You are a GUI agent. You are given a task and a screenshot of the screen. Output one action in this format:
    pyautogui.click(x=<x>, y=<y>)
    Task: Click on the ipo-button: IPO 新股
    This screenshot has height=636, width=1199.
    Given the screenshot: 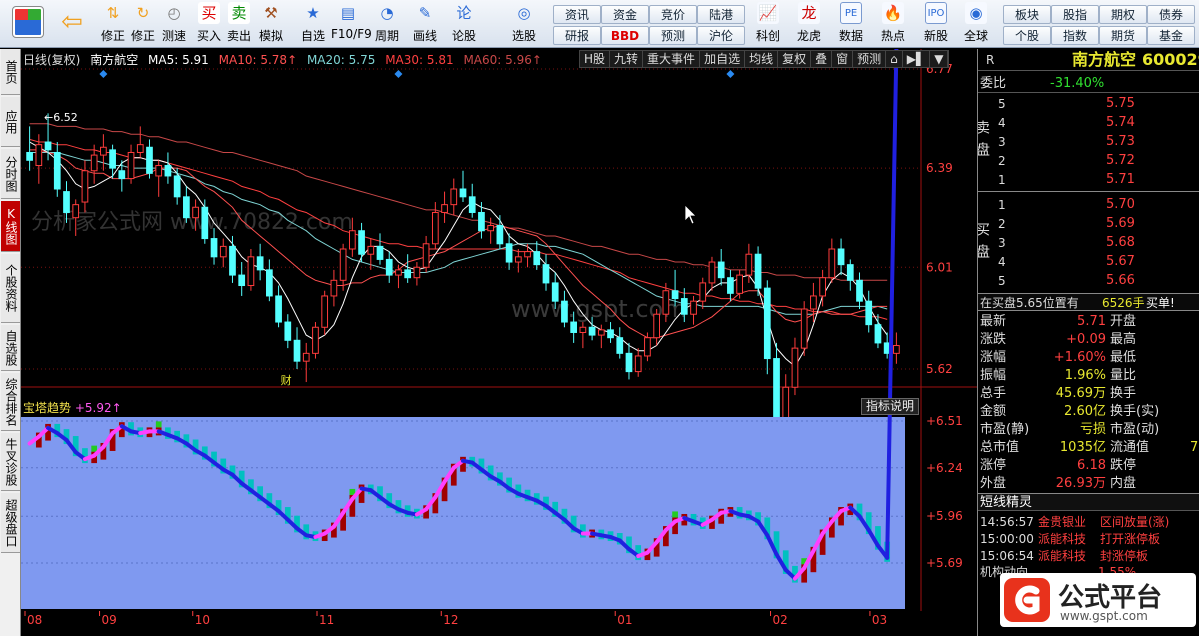 What is the action you would take?
    pyautogui.click(x=936, y=23)
    